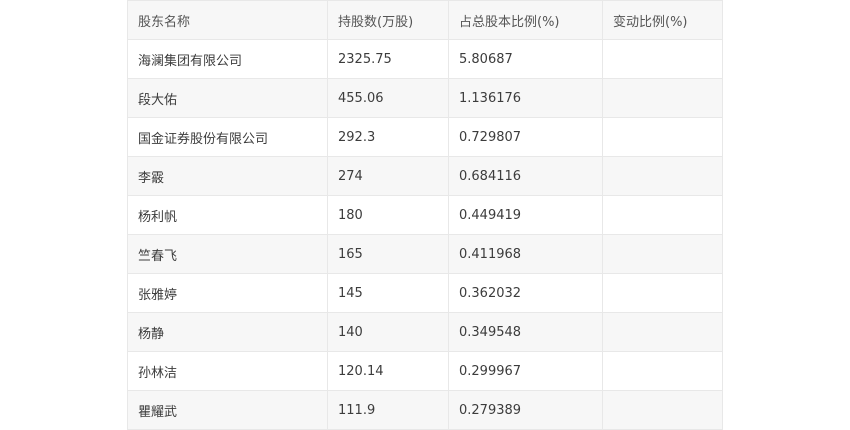  I want to click on header-change-ratio: 变动比例(%), so click(662, 20).